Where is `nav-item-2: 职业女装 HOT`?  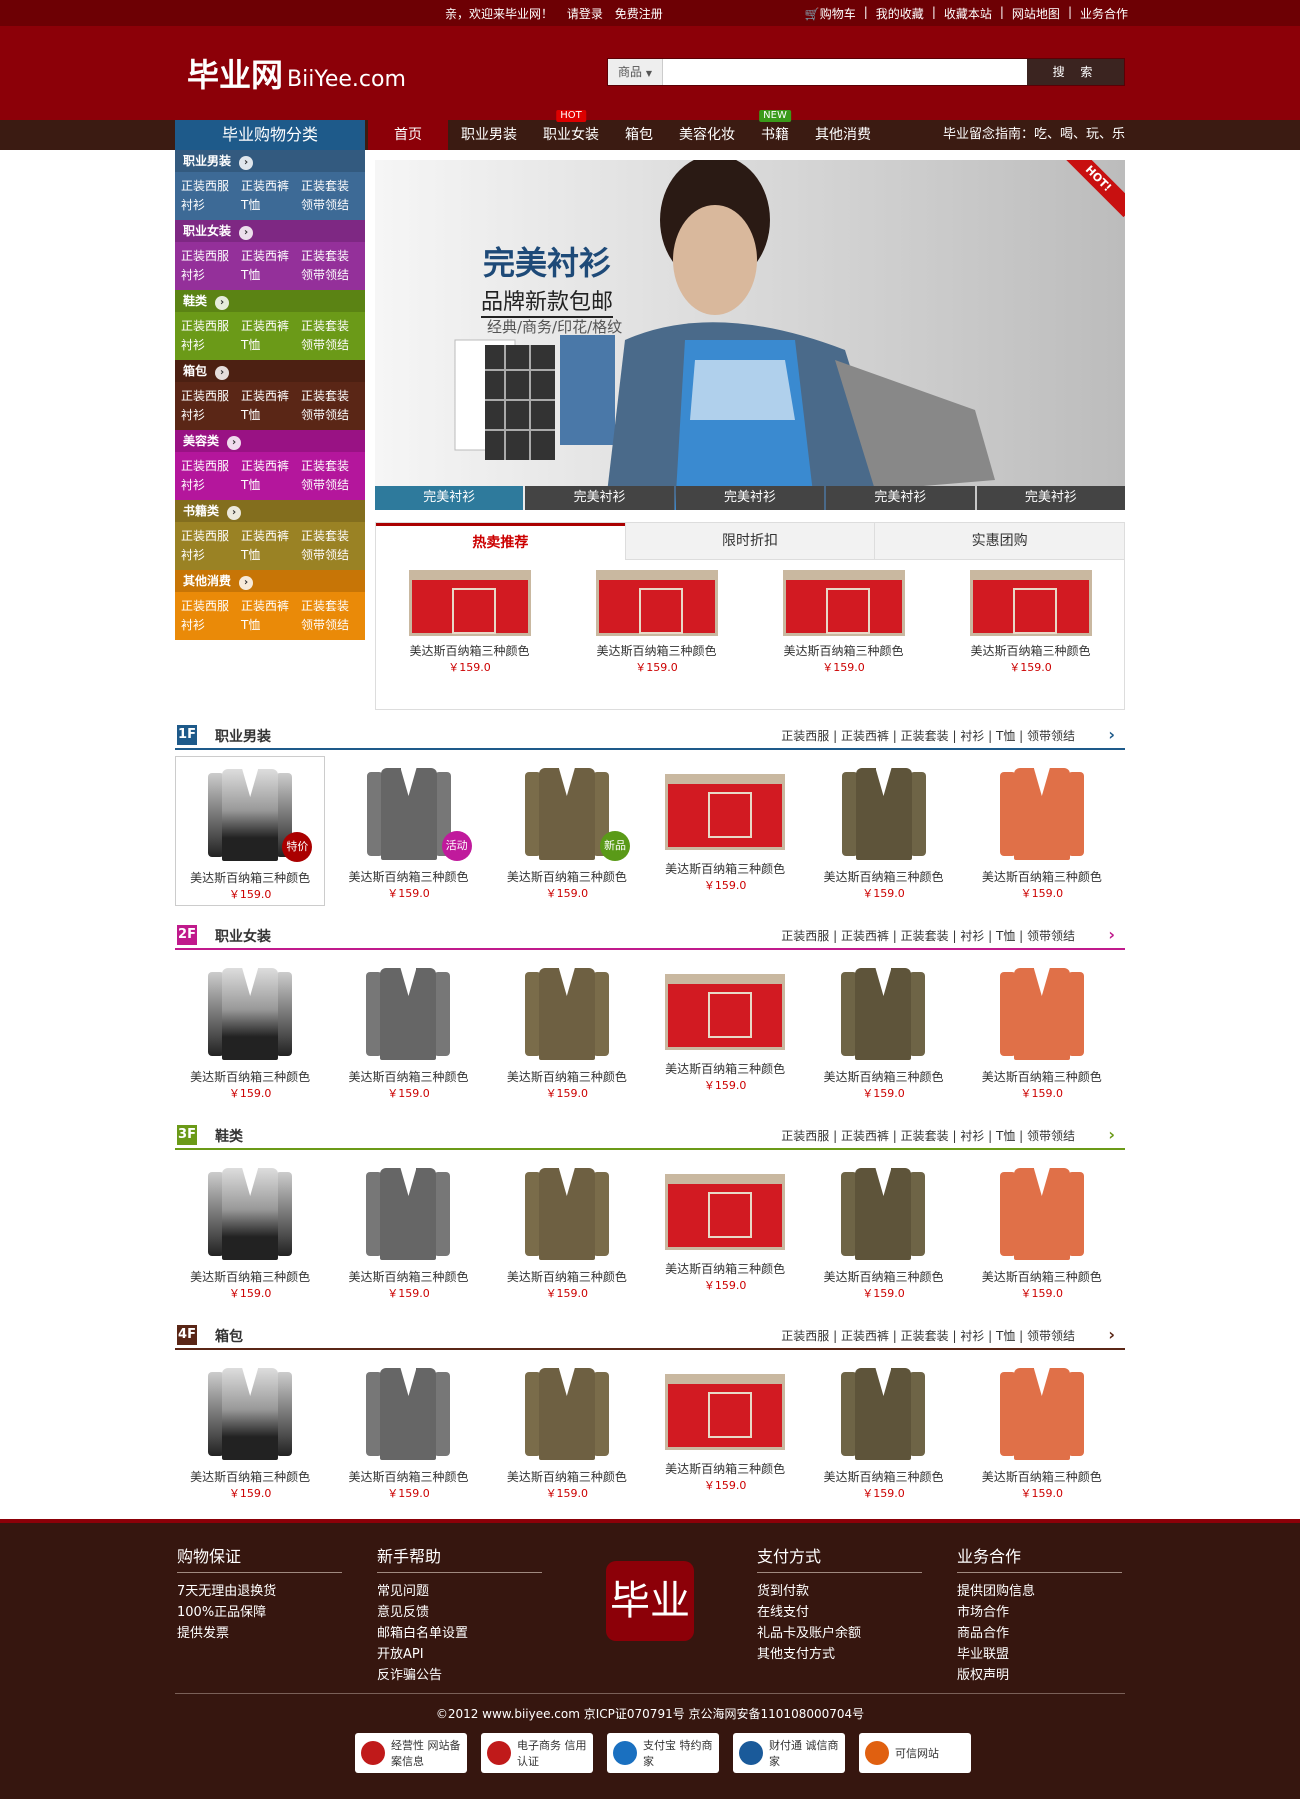 nav-item-2: 职业女装 HOT is located at coordinates (571, 130).